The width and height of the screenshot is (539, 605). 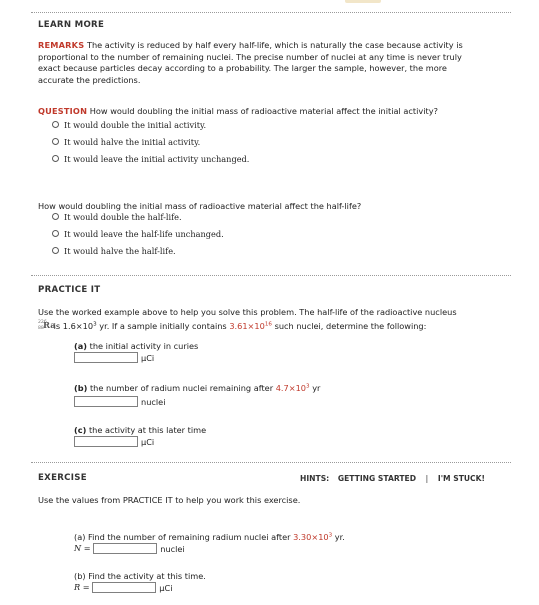 What do you see at coordinates (123, 216) in the screenshot?
I see `option-label: It would double the half-life.` at bounding box center [123, 216].